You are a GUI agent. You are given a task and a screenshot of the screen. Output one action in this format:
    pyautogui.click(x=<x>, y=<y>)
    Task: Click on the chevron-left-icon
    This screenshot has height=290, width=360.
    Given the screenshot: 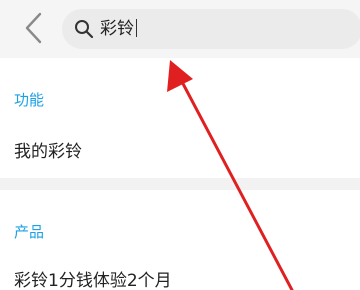 What is the action you would take?
    pyautogui.click(x=33, y=28)
    